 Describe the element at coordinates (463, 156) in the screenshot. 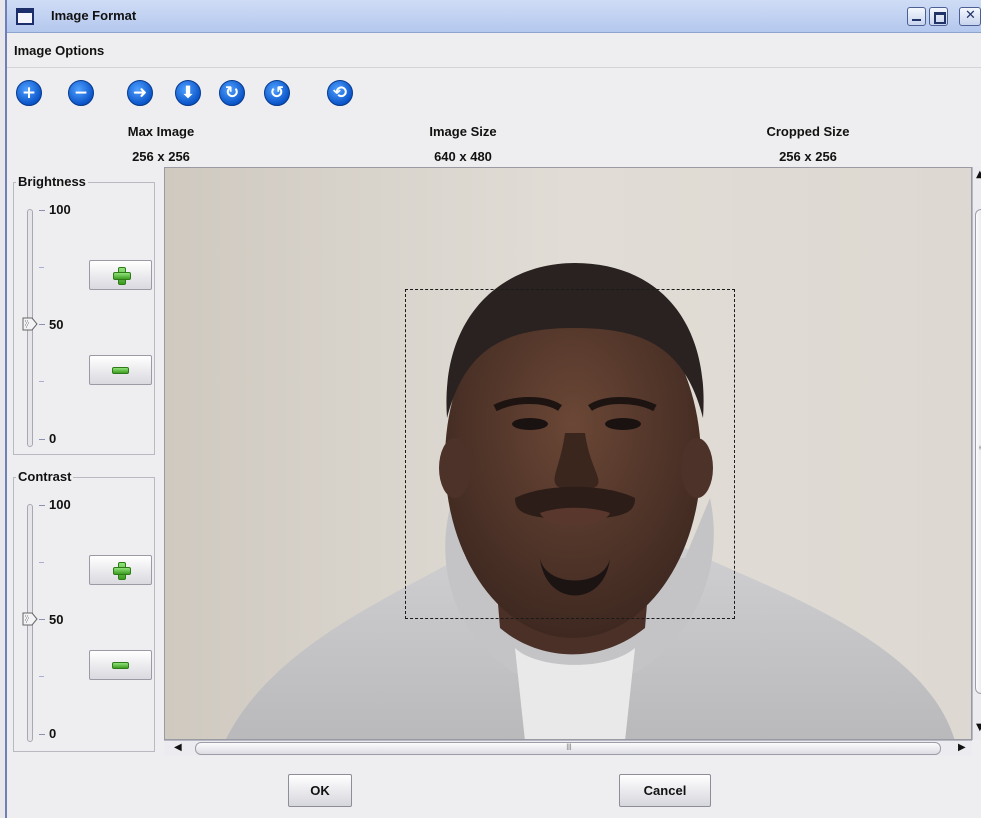

I see `image-size-value: 640 x 480` at that location.